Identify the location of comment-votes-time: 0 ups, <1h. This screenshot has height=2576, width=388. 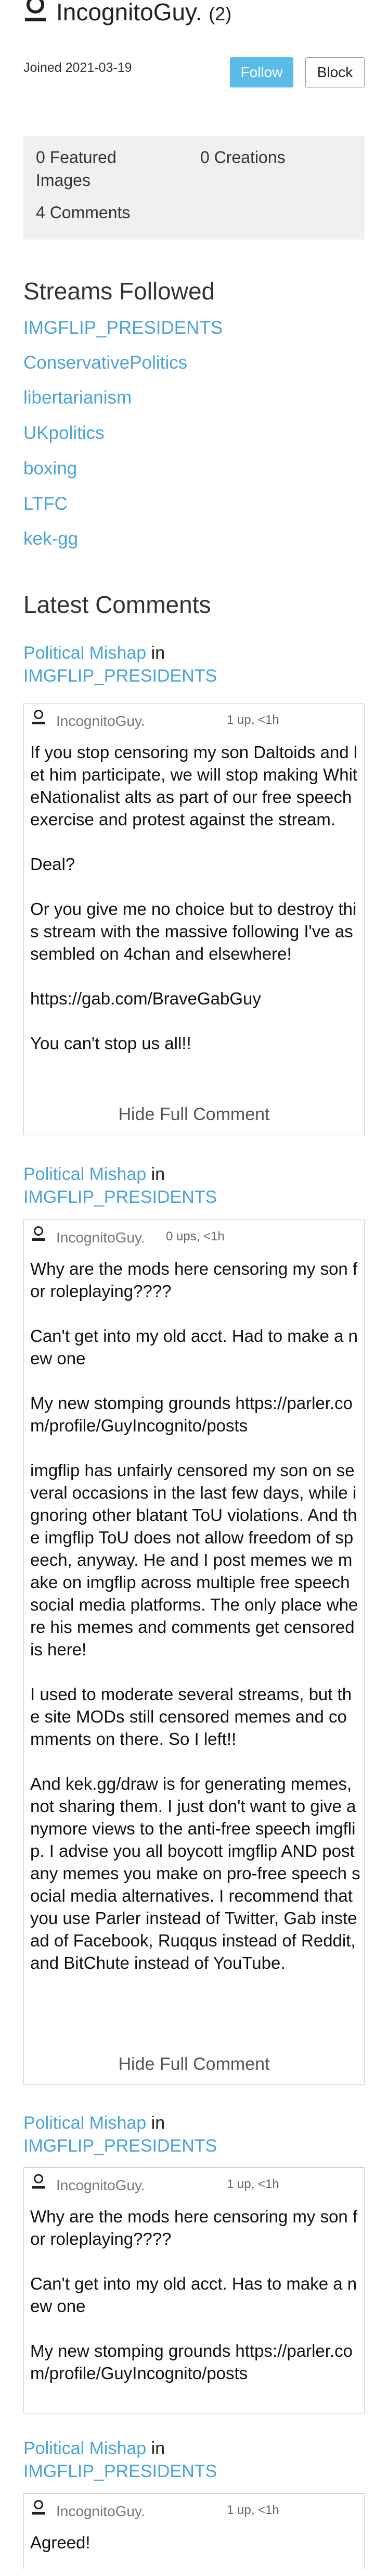
(195, 1236).